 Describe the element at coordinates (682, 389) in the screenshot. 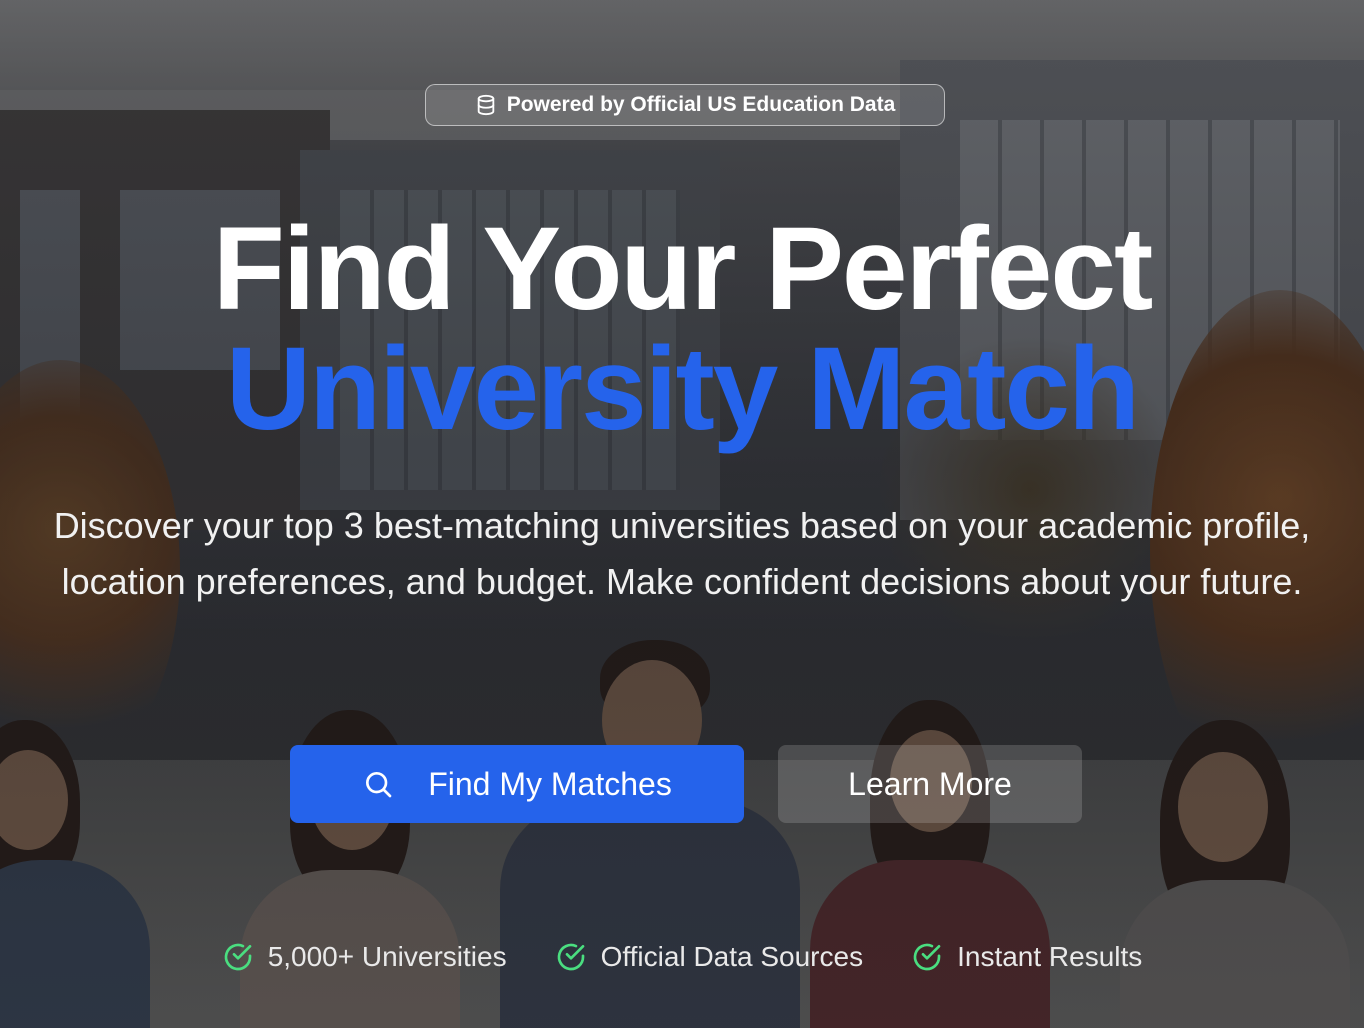

I see `hero-title-accent: University Match` at that location.